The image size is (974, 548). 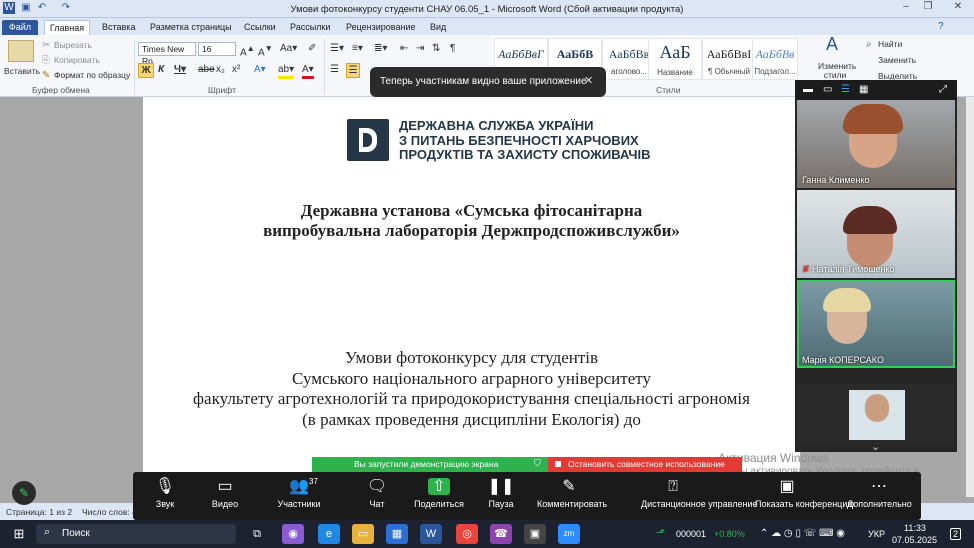 What do you see at coordinates (381, 27) in the screenshot?
I see `tab-review: Рецензирование` at bounding box center [381, 27].